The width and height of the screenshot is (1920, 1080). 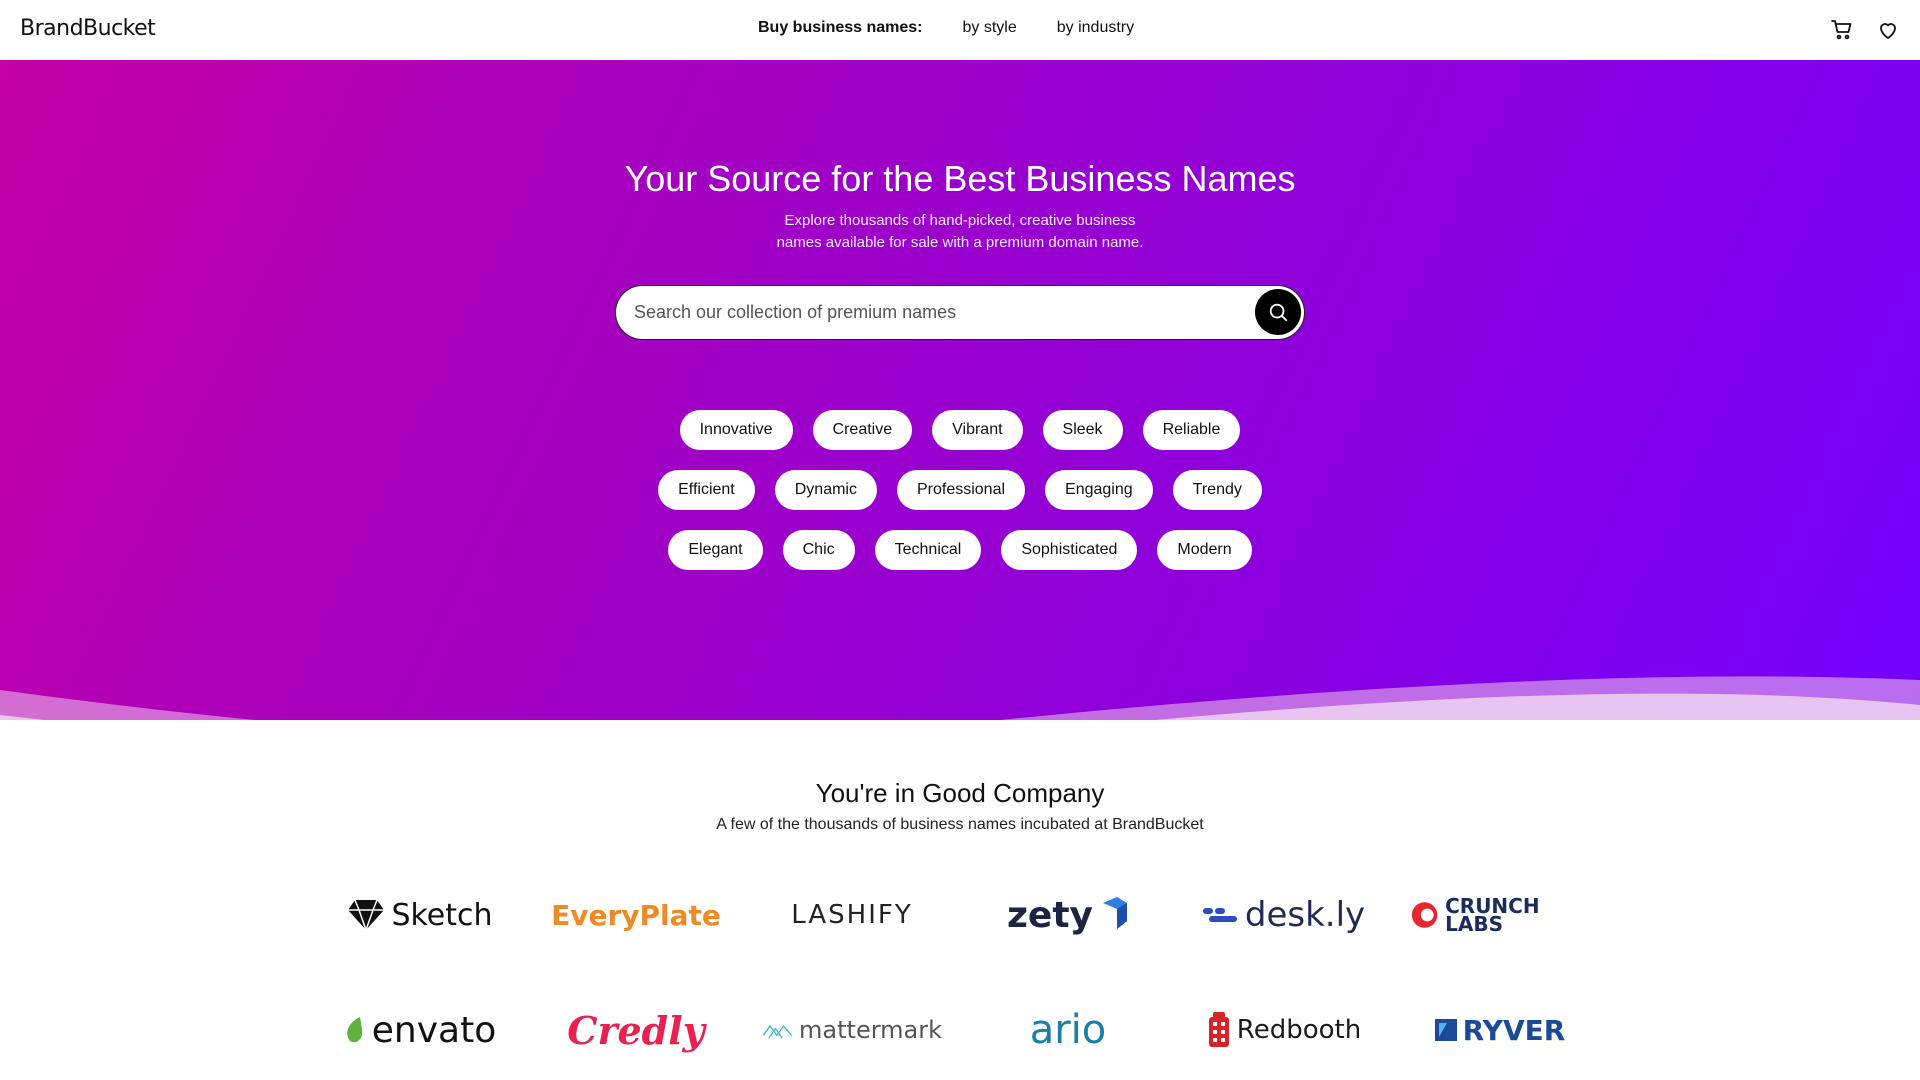 What do you see at coordinates (1500, 915) in the screenshot?
I see `logo-crunchlabs: CRUNCH LABS` at bounding box center [1500, 915].